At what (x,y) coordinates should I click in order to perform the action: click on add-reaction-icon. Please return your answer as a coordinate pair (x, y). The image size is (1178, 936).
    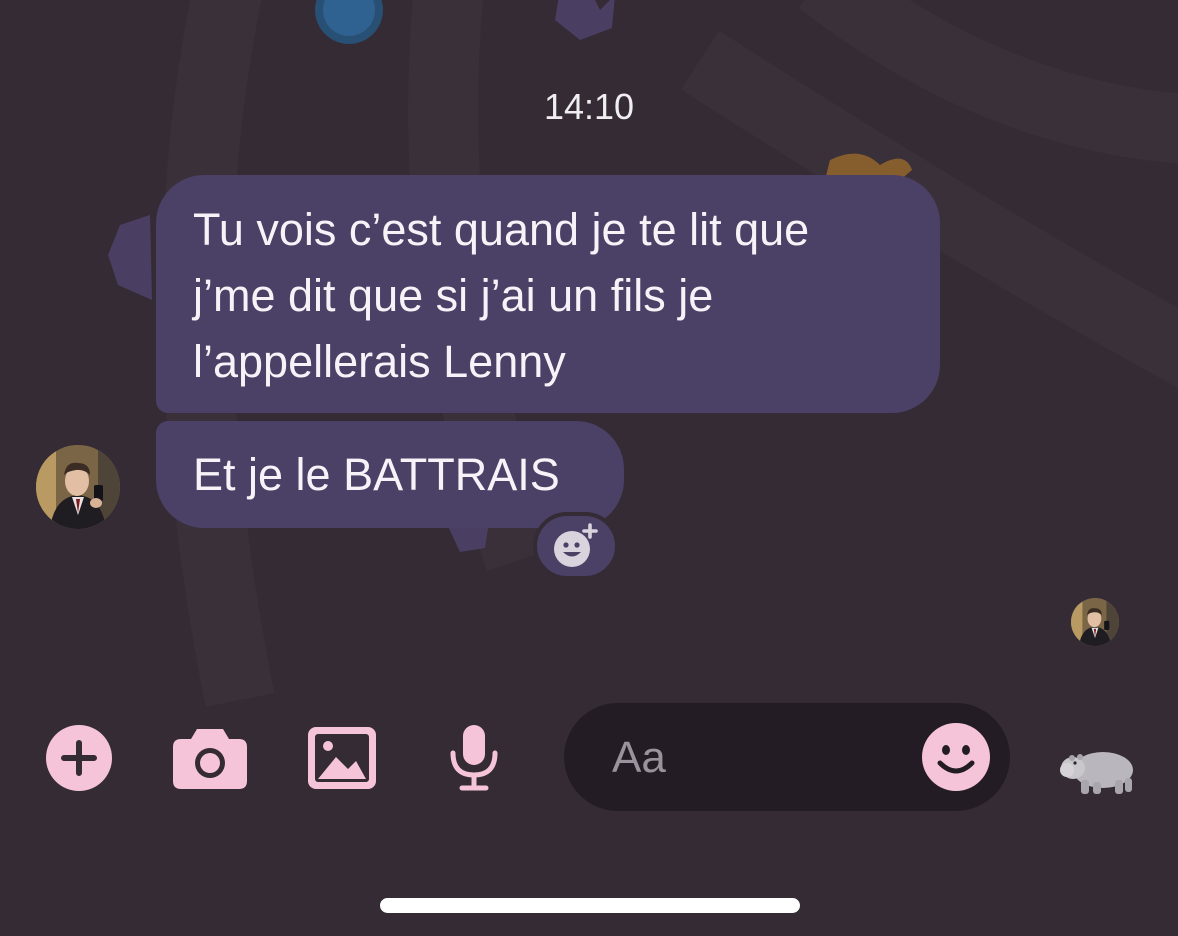
    Looking at the image, I should click on (576, 545).